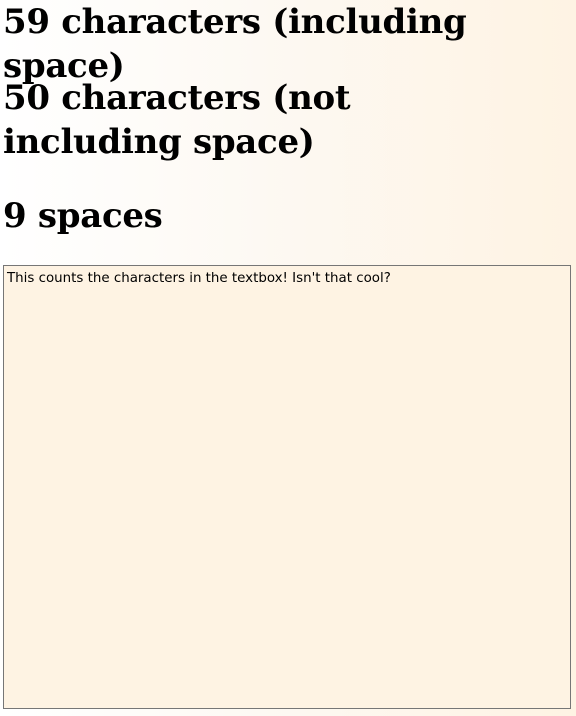  What do you see at coordinates (177, 120) in the screenshot?
I see `characters-without-spaces-count: 50 characters (not including space)` at bounding box center [177, 120].